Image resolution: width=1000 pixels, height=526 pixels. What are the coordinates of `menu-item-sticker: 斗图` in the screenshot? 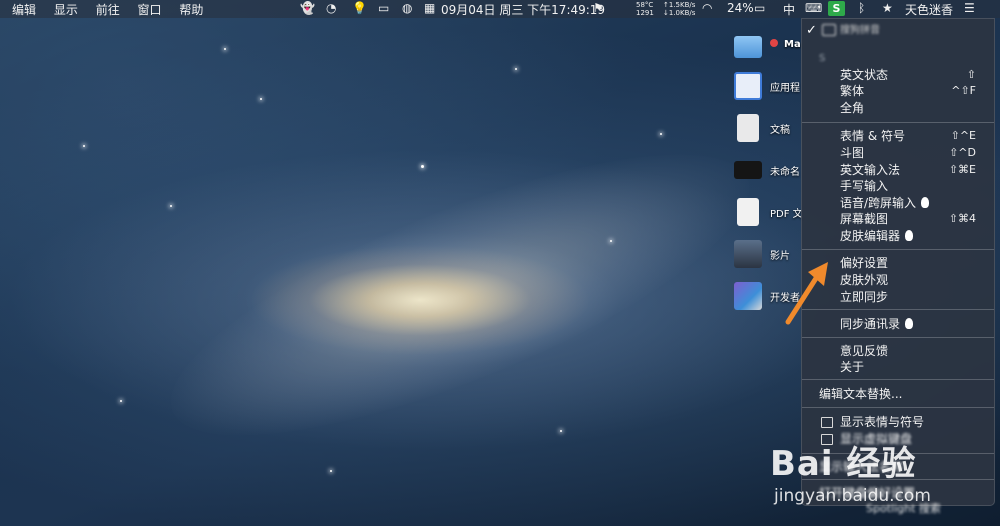 It's located at (852, 153).